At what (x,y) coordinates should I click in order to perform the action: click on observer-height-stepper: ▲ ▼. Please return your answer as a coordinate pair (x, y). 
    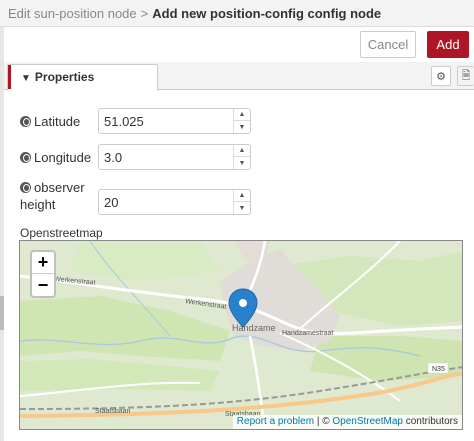
    Looking at the image, I should click on (174, 202).